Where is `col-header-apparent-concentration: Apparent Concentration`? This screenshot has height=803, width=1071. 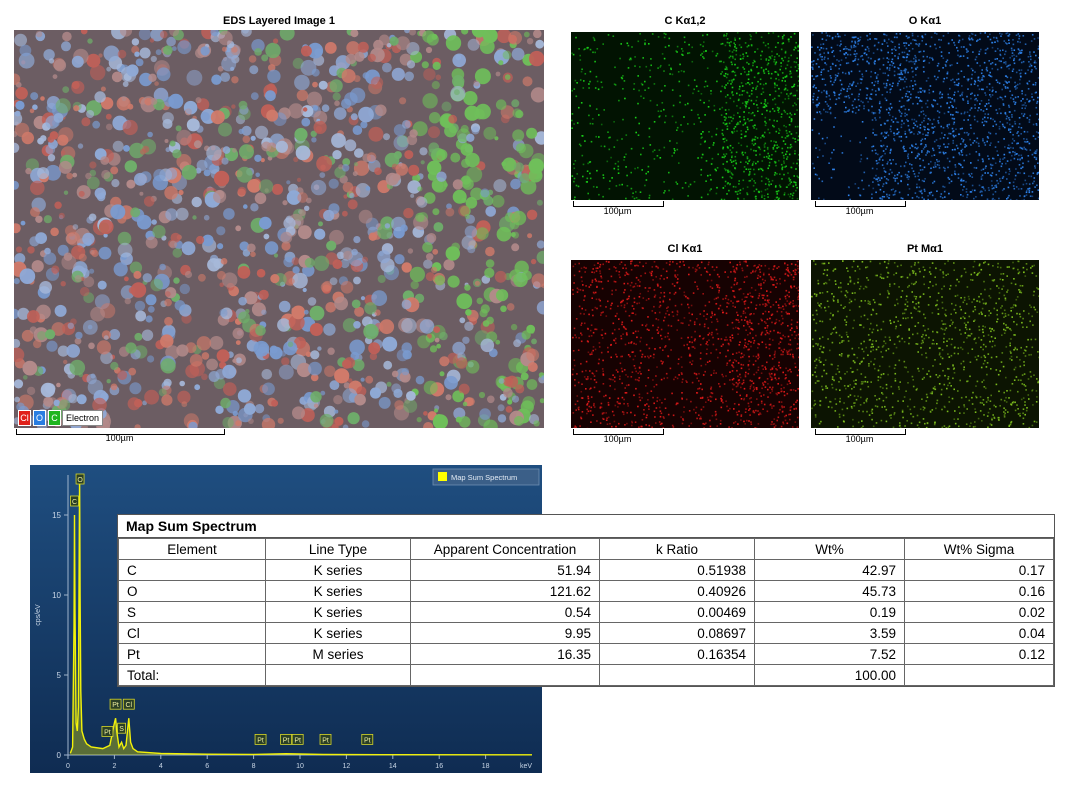 col-header-apparent-concentration: Apparent Concentration is located at coordinates (505, 549).